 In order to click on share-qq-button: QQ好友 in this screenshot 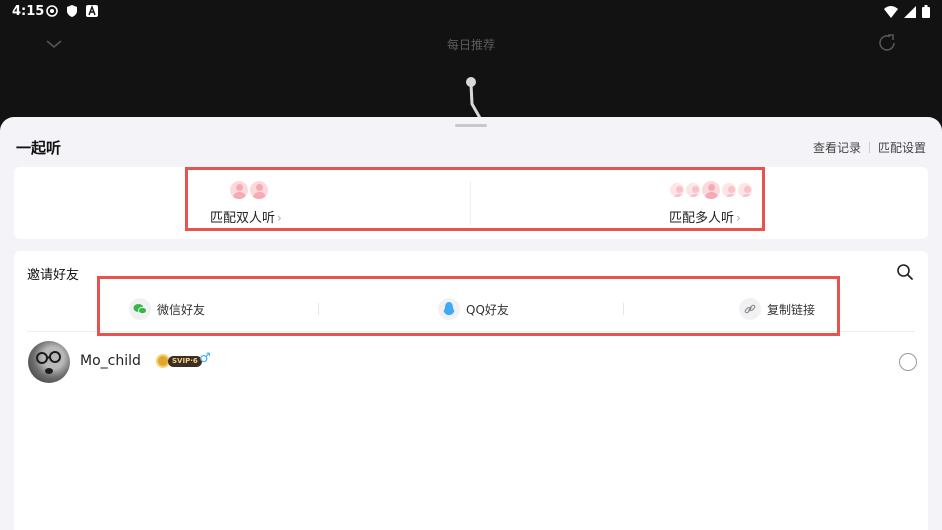, I will do `click(473, 309)`.